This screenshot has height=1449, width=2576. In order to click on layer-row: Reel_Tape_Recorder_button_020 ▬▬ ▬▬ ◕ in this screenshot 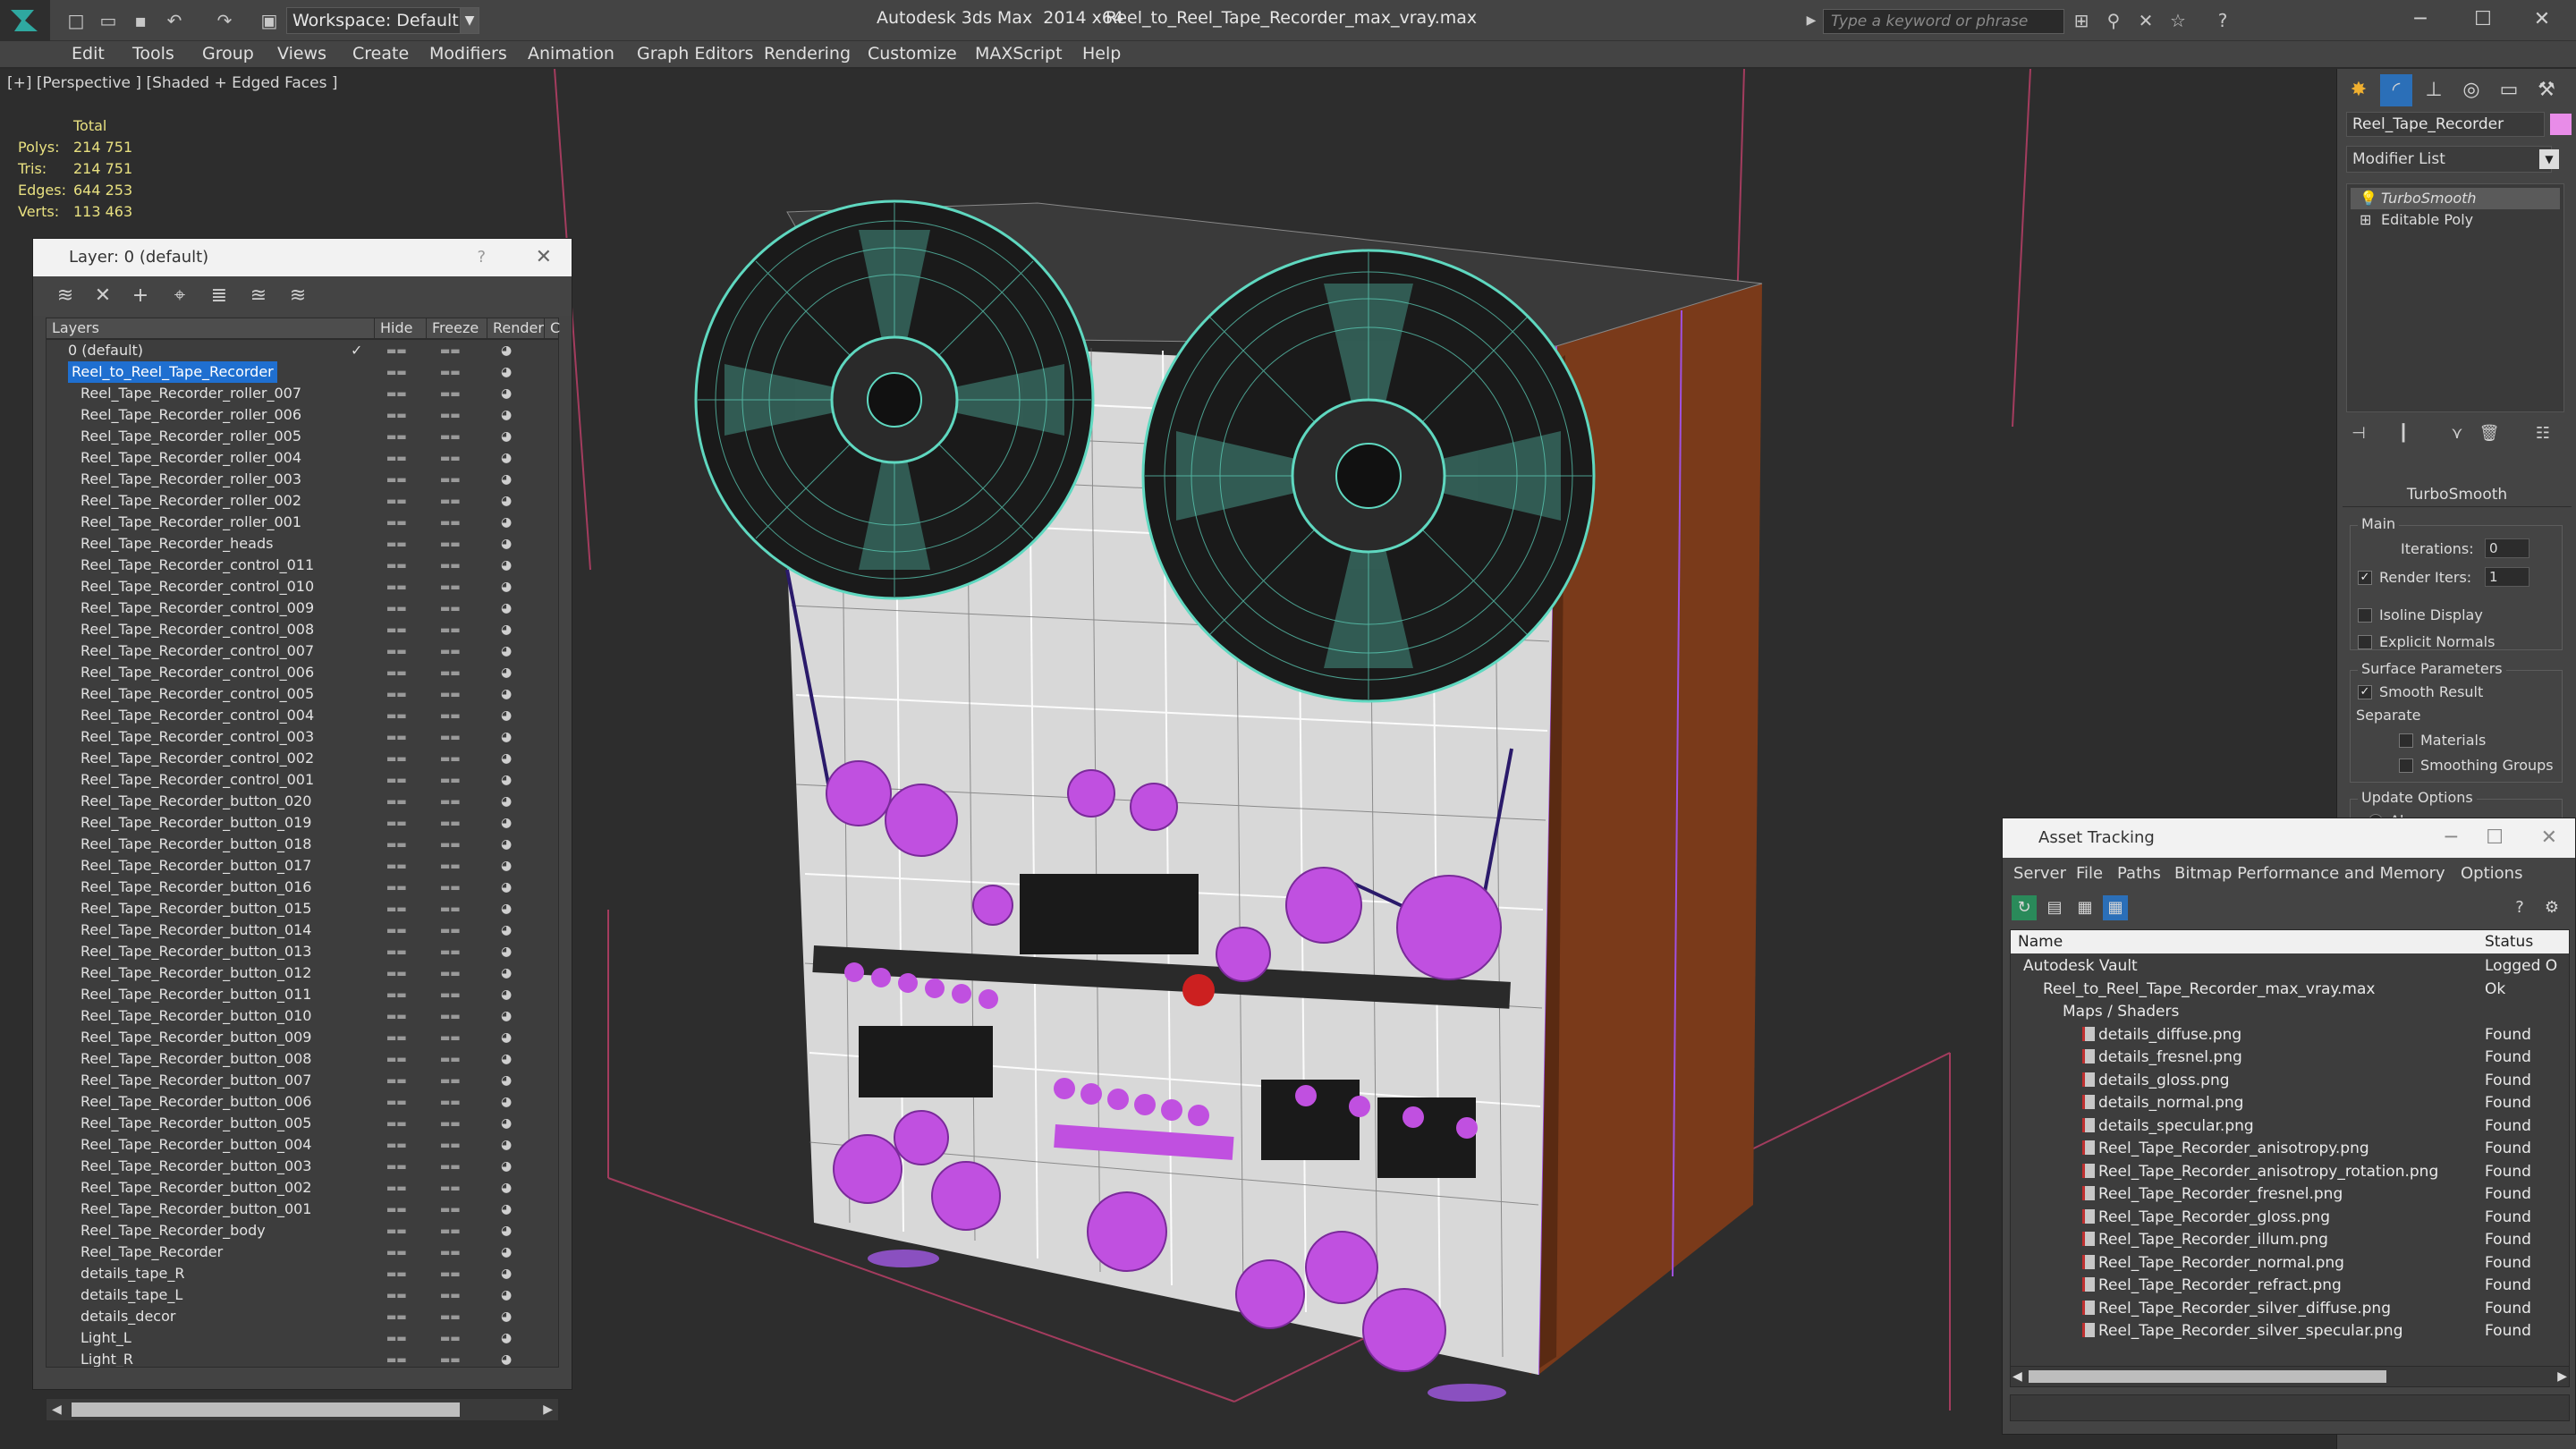, I will do `click(302, 801)`.